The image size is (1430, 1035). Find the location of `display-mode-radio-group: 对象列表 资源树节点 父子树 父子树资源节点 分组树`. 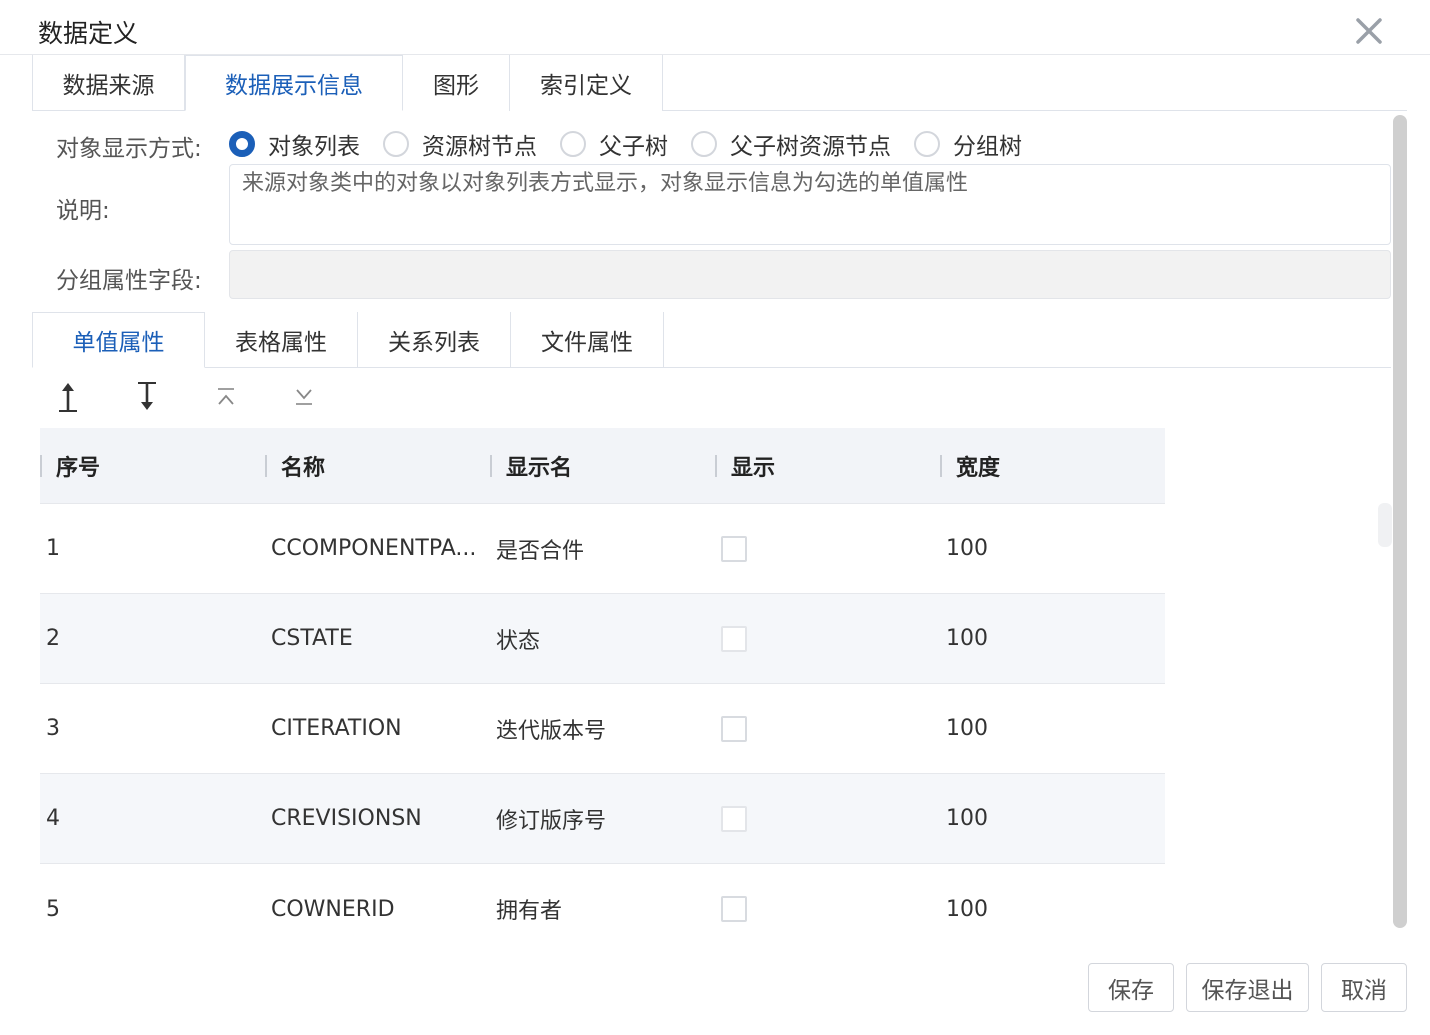

display-mode-radio-group: 对象列表 资源树节点 父子树 父子树资源节点 分组树 is located at coordinates (637, 144).